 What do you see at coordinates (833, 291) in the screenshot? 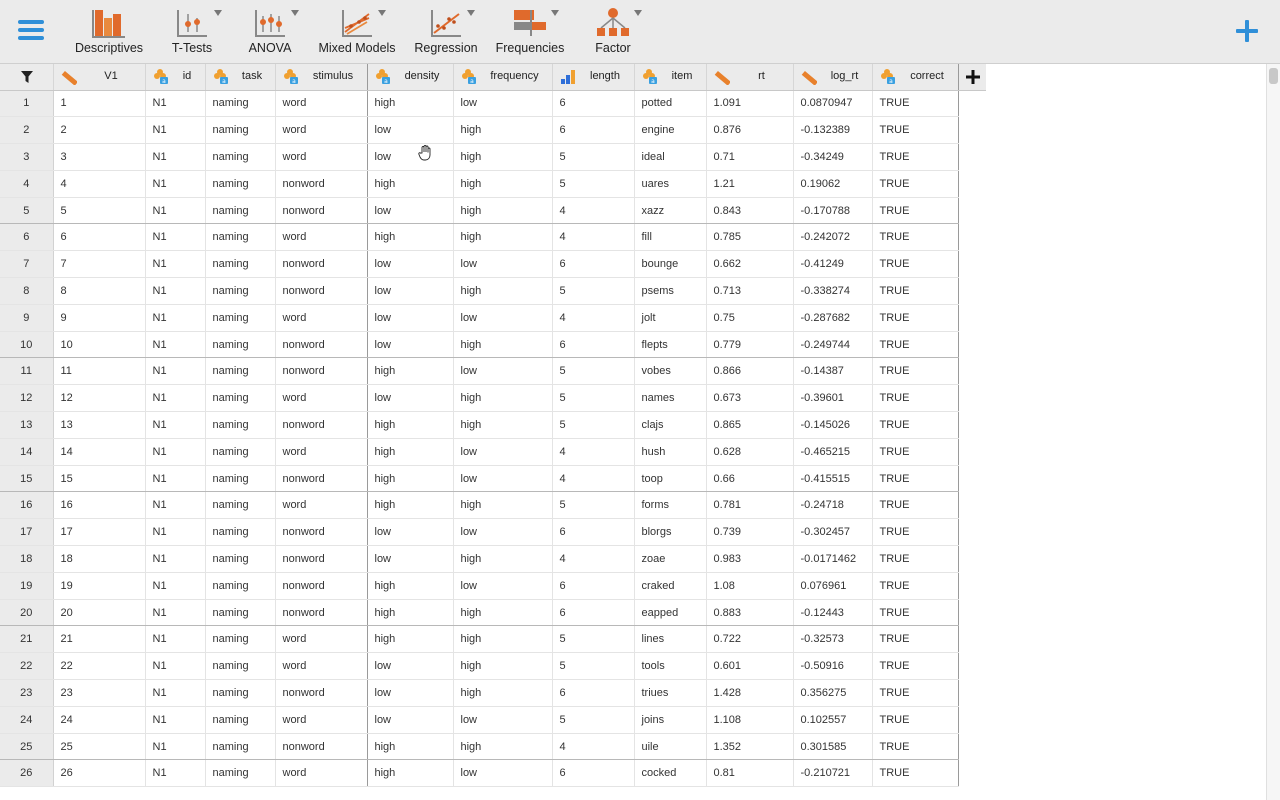
I see `cell-log-rt: -0.338274` at bounding box center [833, 291].